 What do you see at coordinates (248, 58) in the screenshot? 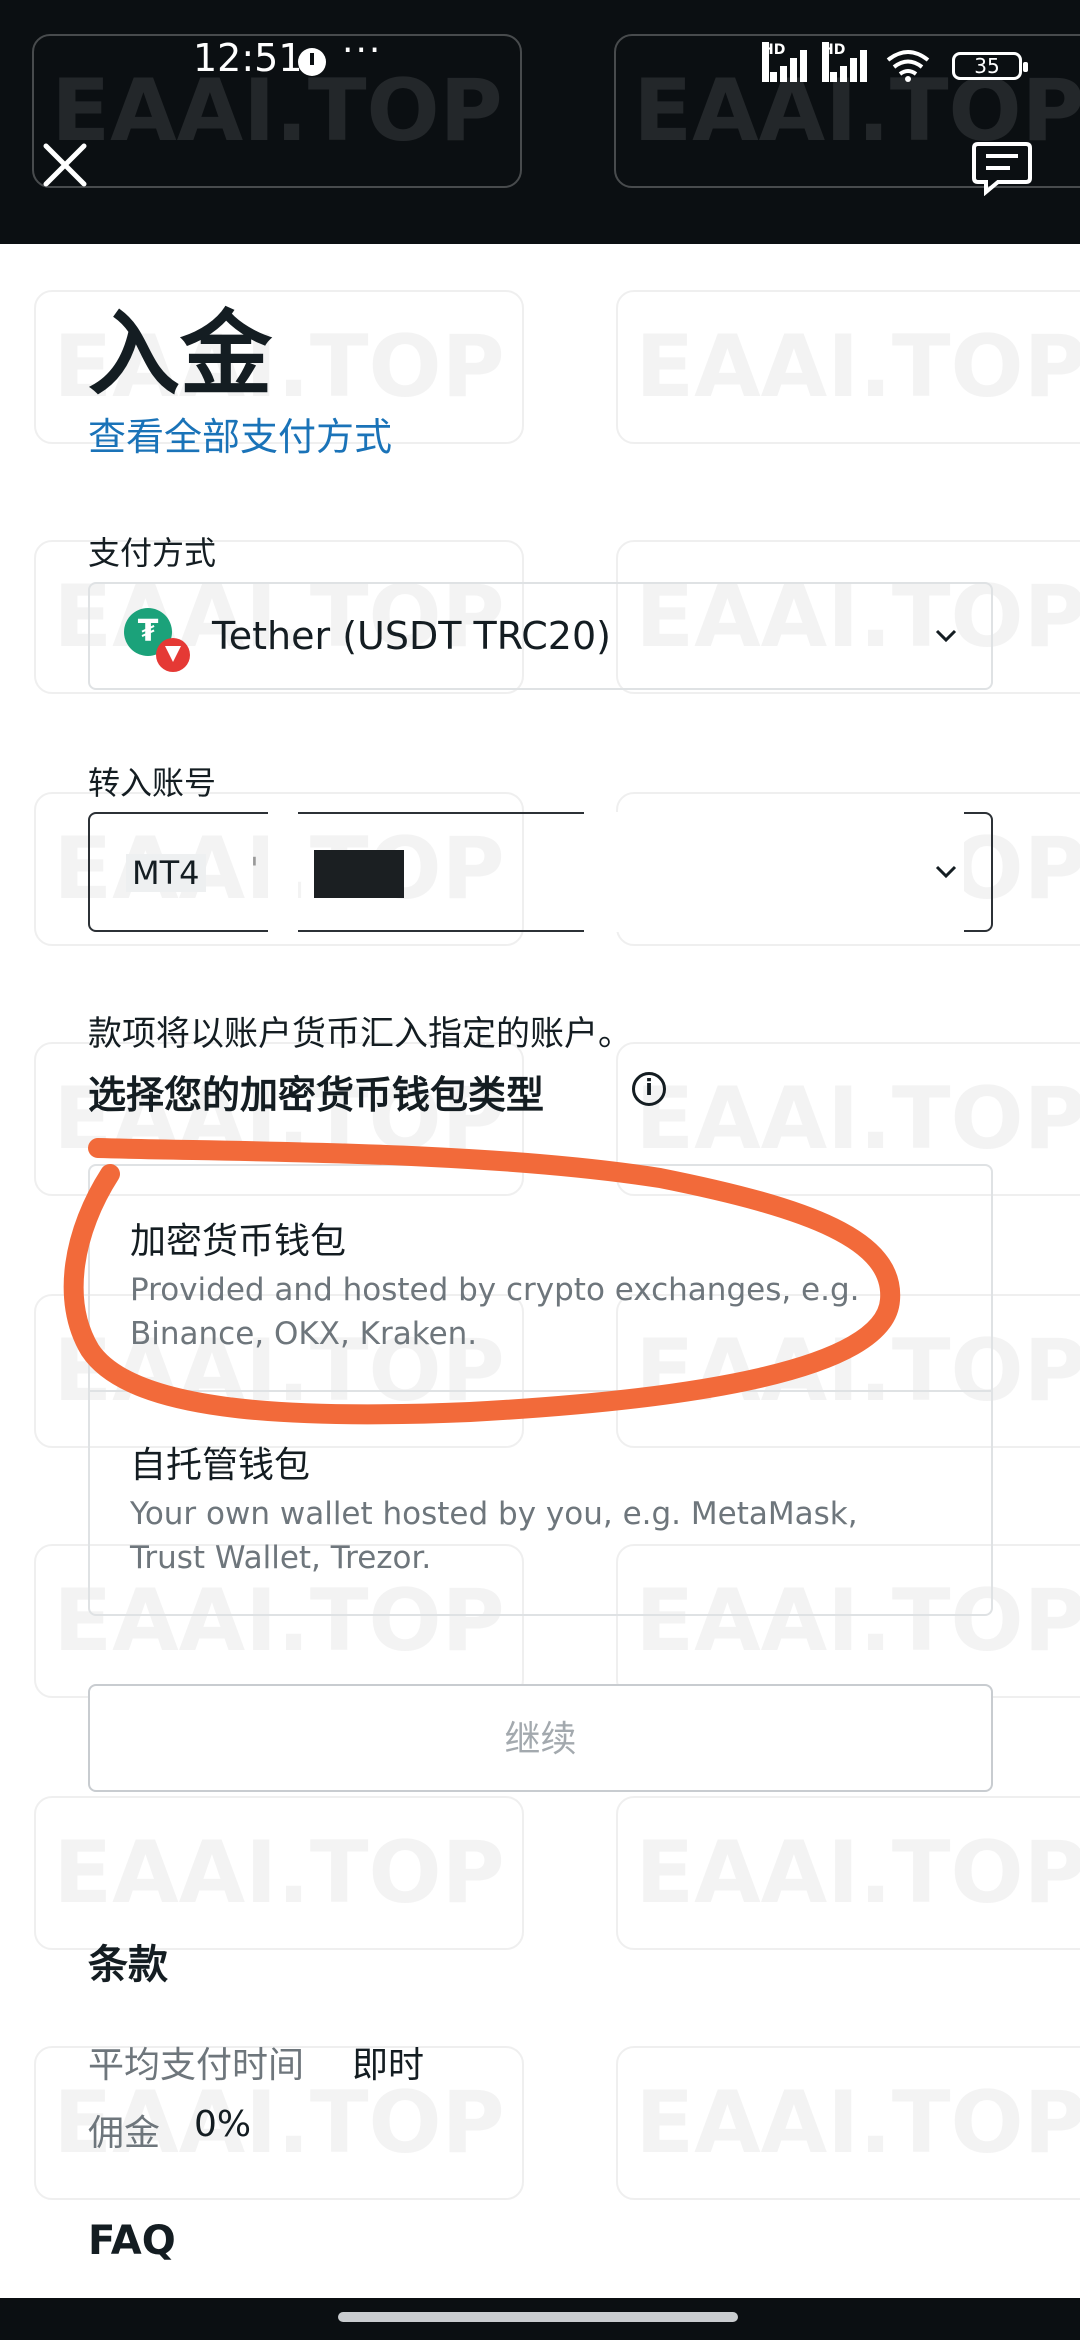
I see `status-time: 12:51` at bounding box center [248, 58].